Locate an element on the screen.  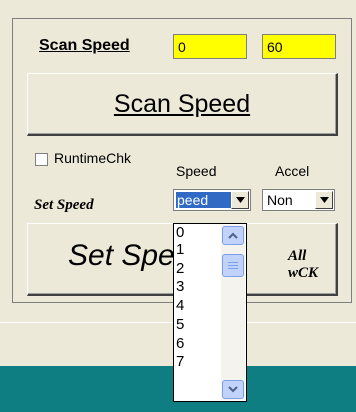
grip-icon is located at coordinates (233, 265).